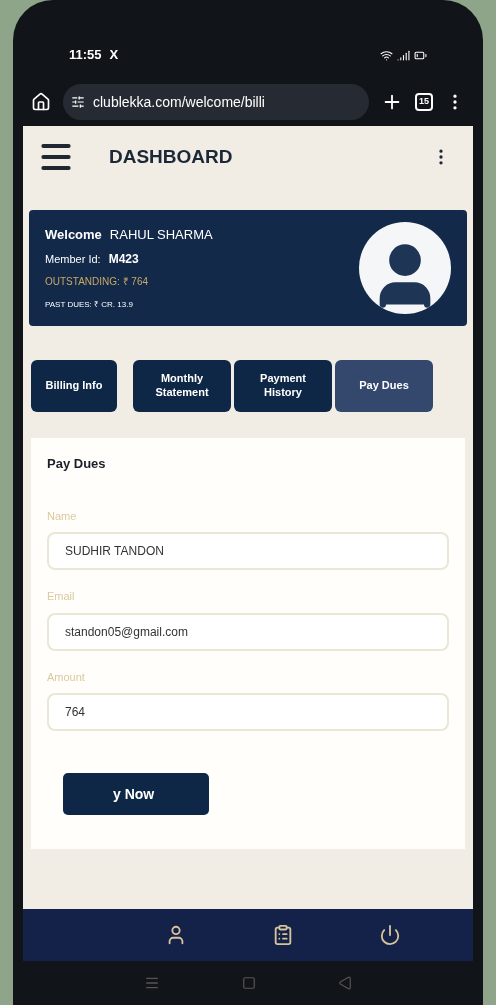 This screenshot has height=1005, width=496. I want to click on clipboard-icon, so click(283, 935).